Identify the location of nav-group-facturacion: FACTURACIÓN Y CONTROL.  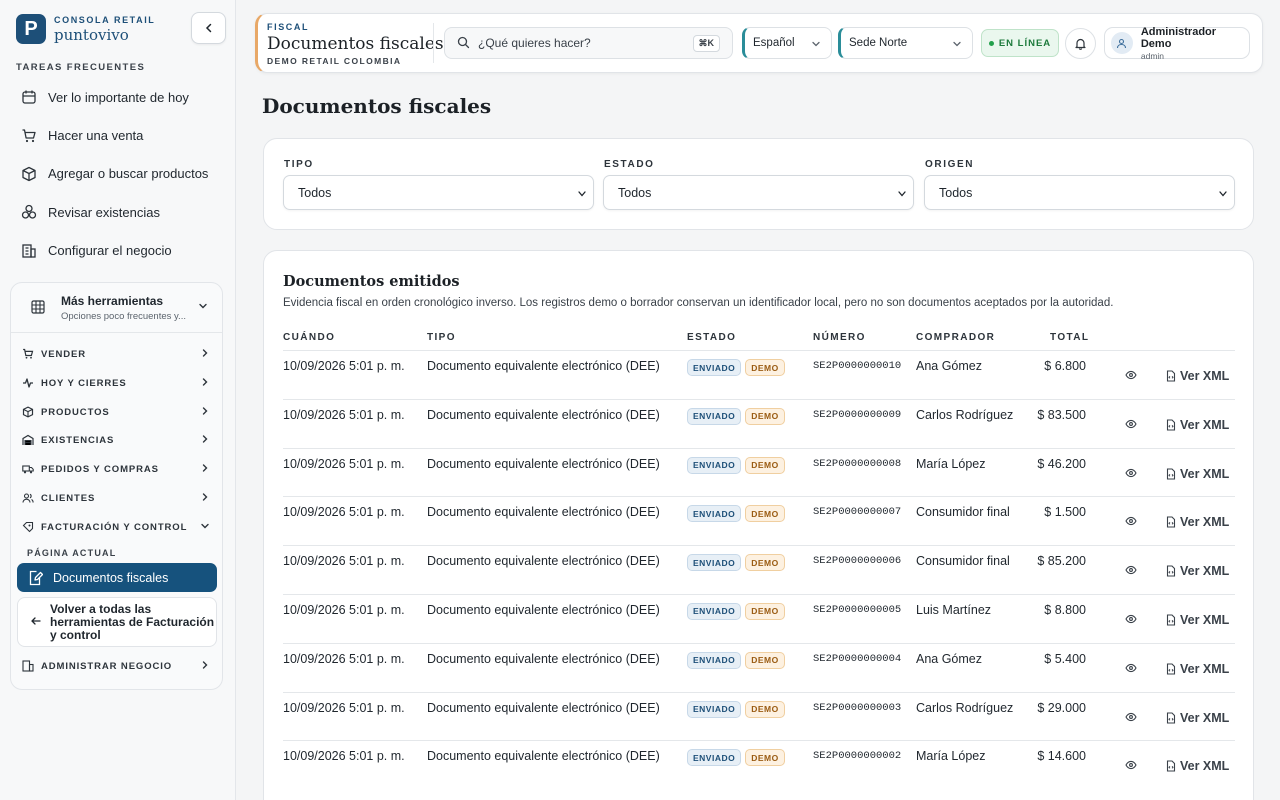
(117, 527).